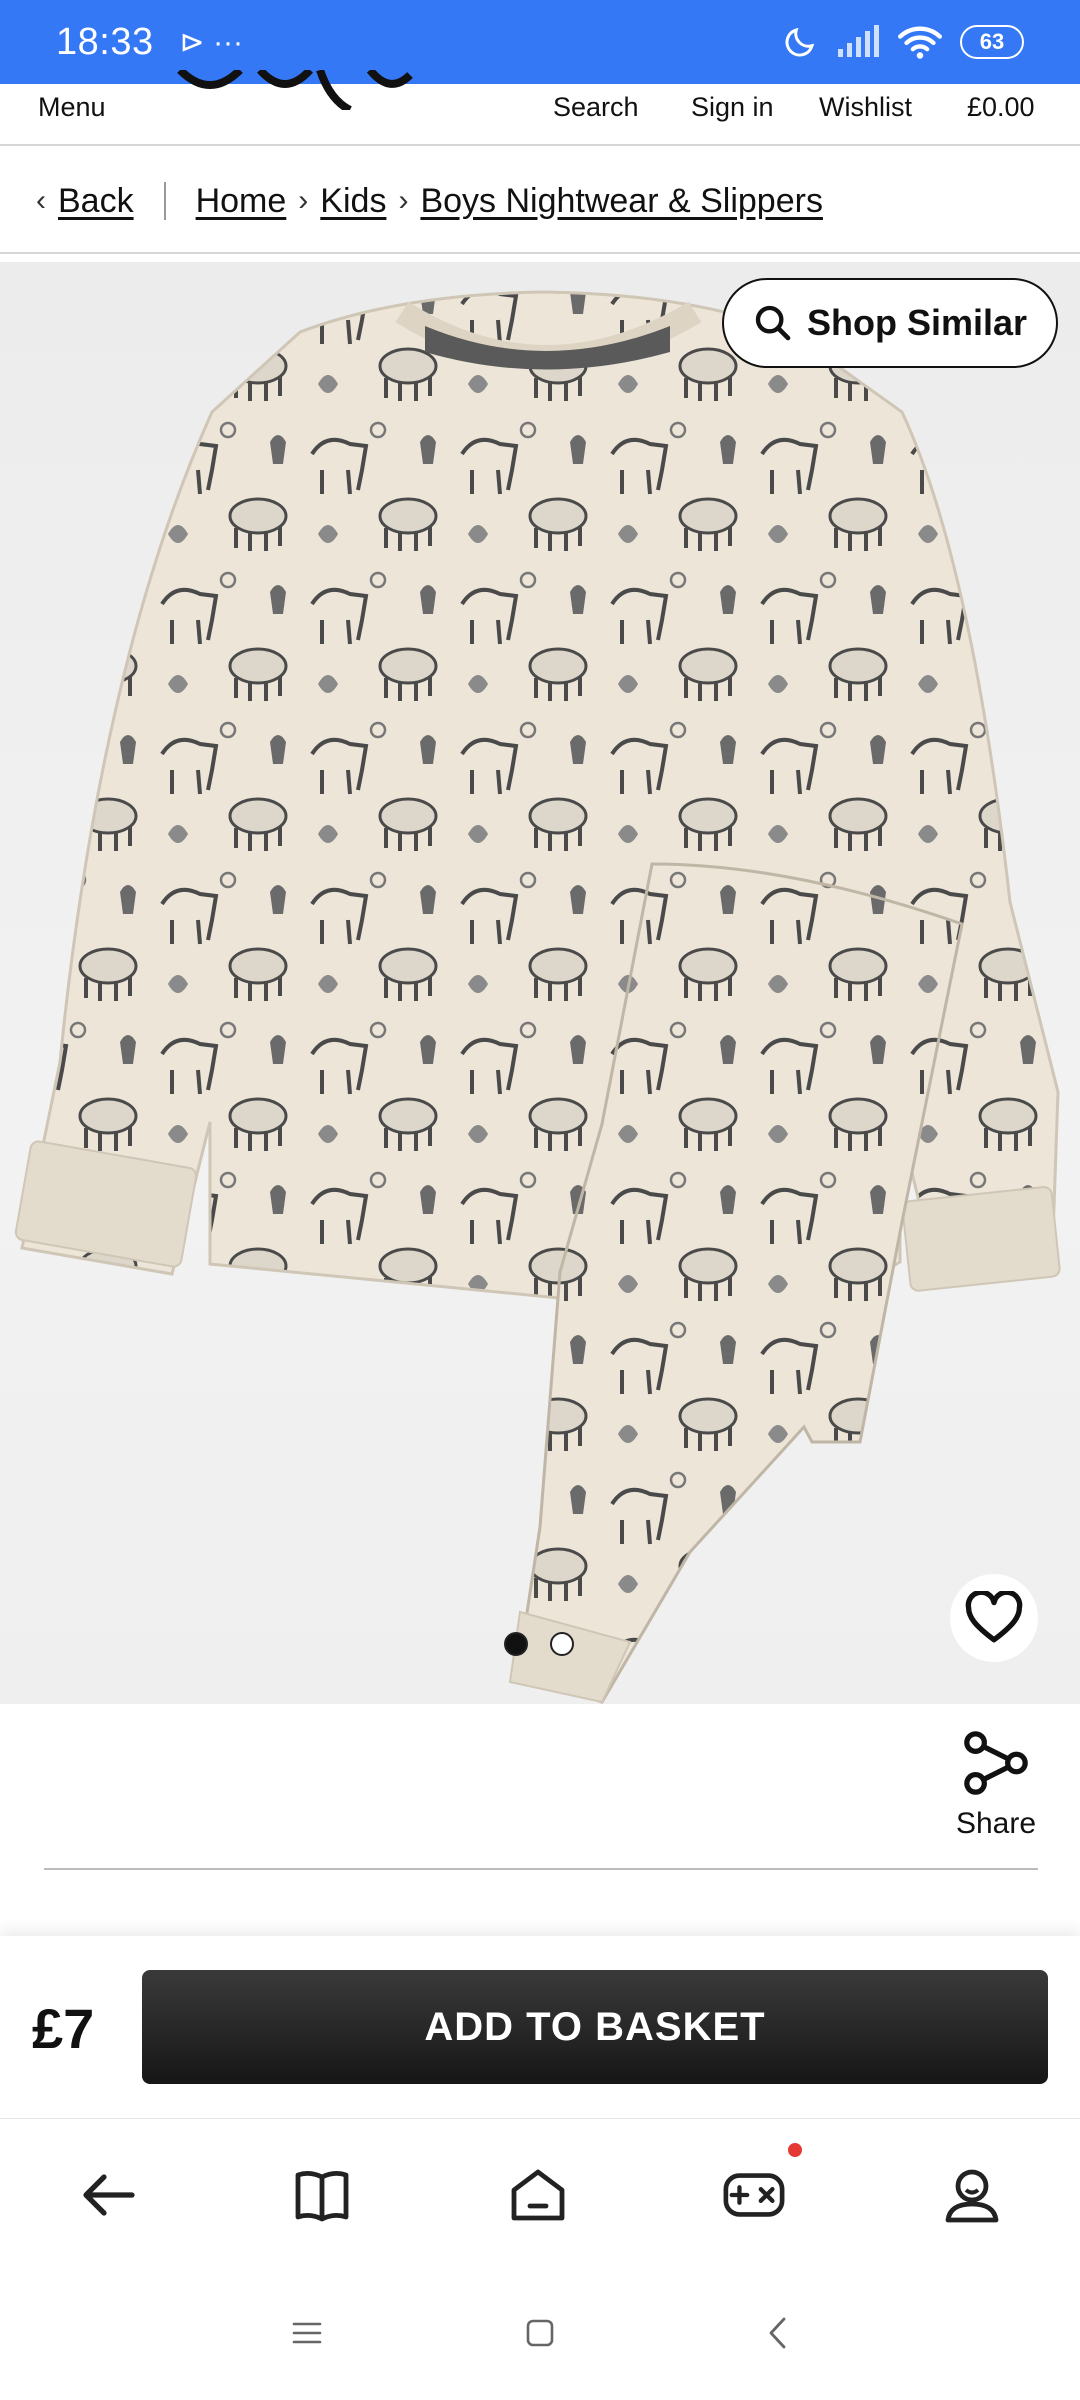 This screenshot has height=2400, width=1080. I want to click on book-icon, so click(322, 2195).